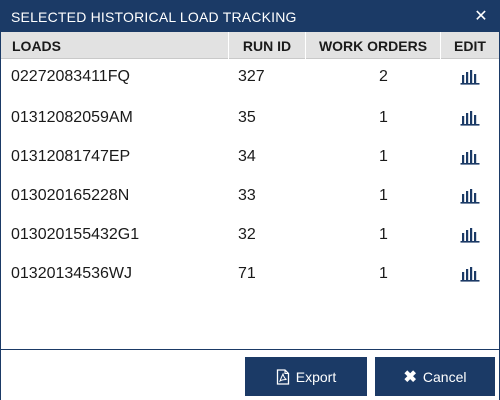 This screenshot has width=500, height=400. Describe the element at coordinates (373, 45) in the screenshot. I see `column-header-work-orders: WORK ORDERS` at that location.